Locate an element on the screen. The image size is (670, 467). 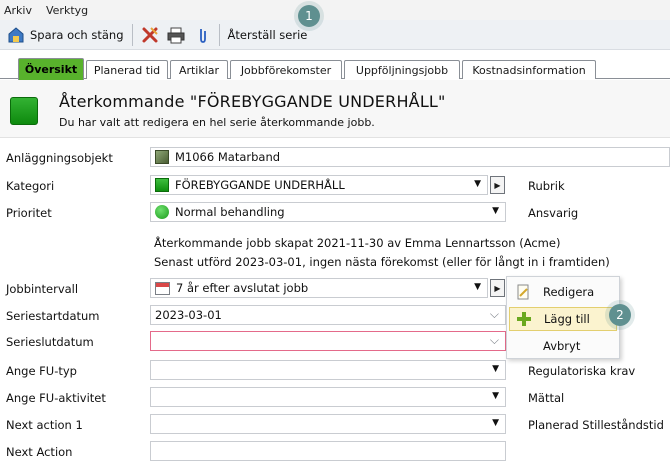
interval-select: 7 år efter avslutat jobb ▼ is located at coordinates (319, 288).